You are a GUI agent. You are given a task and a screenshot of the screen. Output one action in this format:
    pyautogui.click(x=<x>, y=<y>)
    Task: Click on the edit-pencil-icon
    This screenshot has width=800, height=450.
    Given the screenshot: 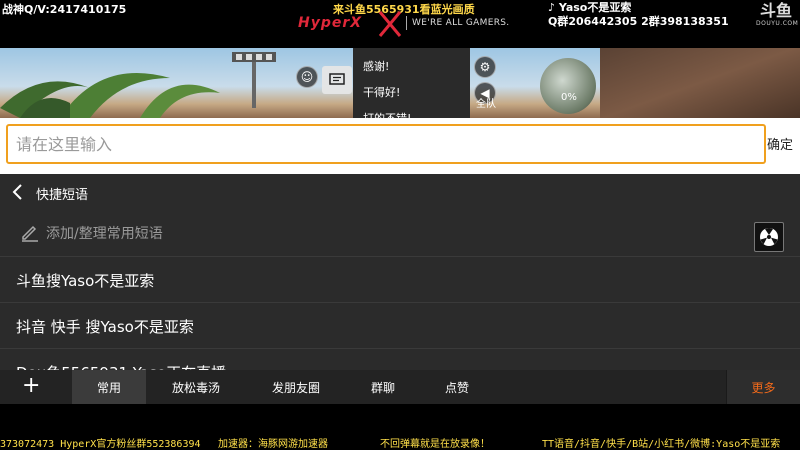 What is the action you would take?
    pyautogui.click(x=30, y=233)
    